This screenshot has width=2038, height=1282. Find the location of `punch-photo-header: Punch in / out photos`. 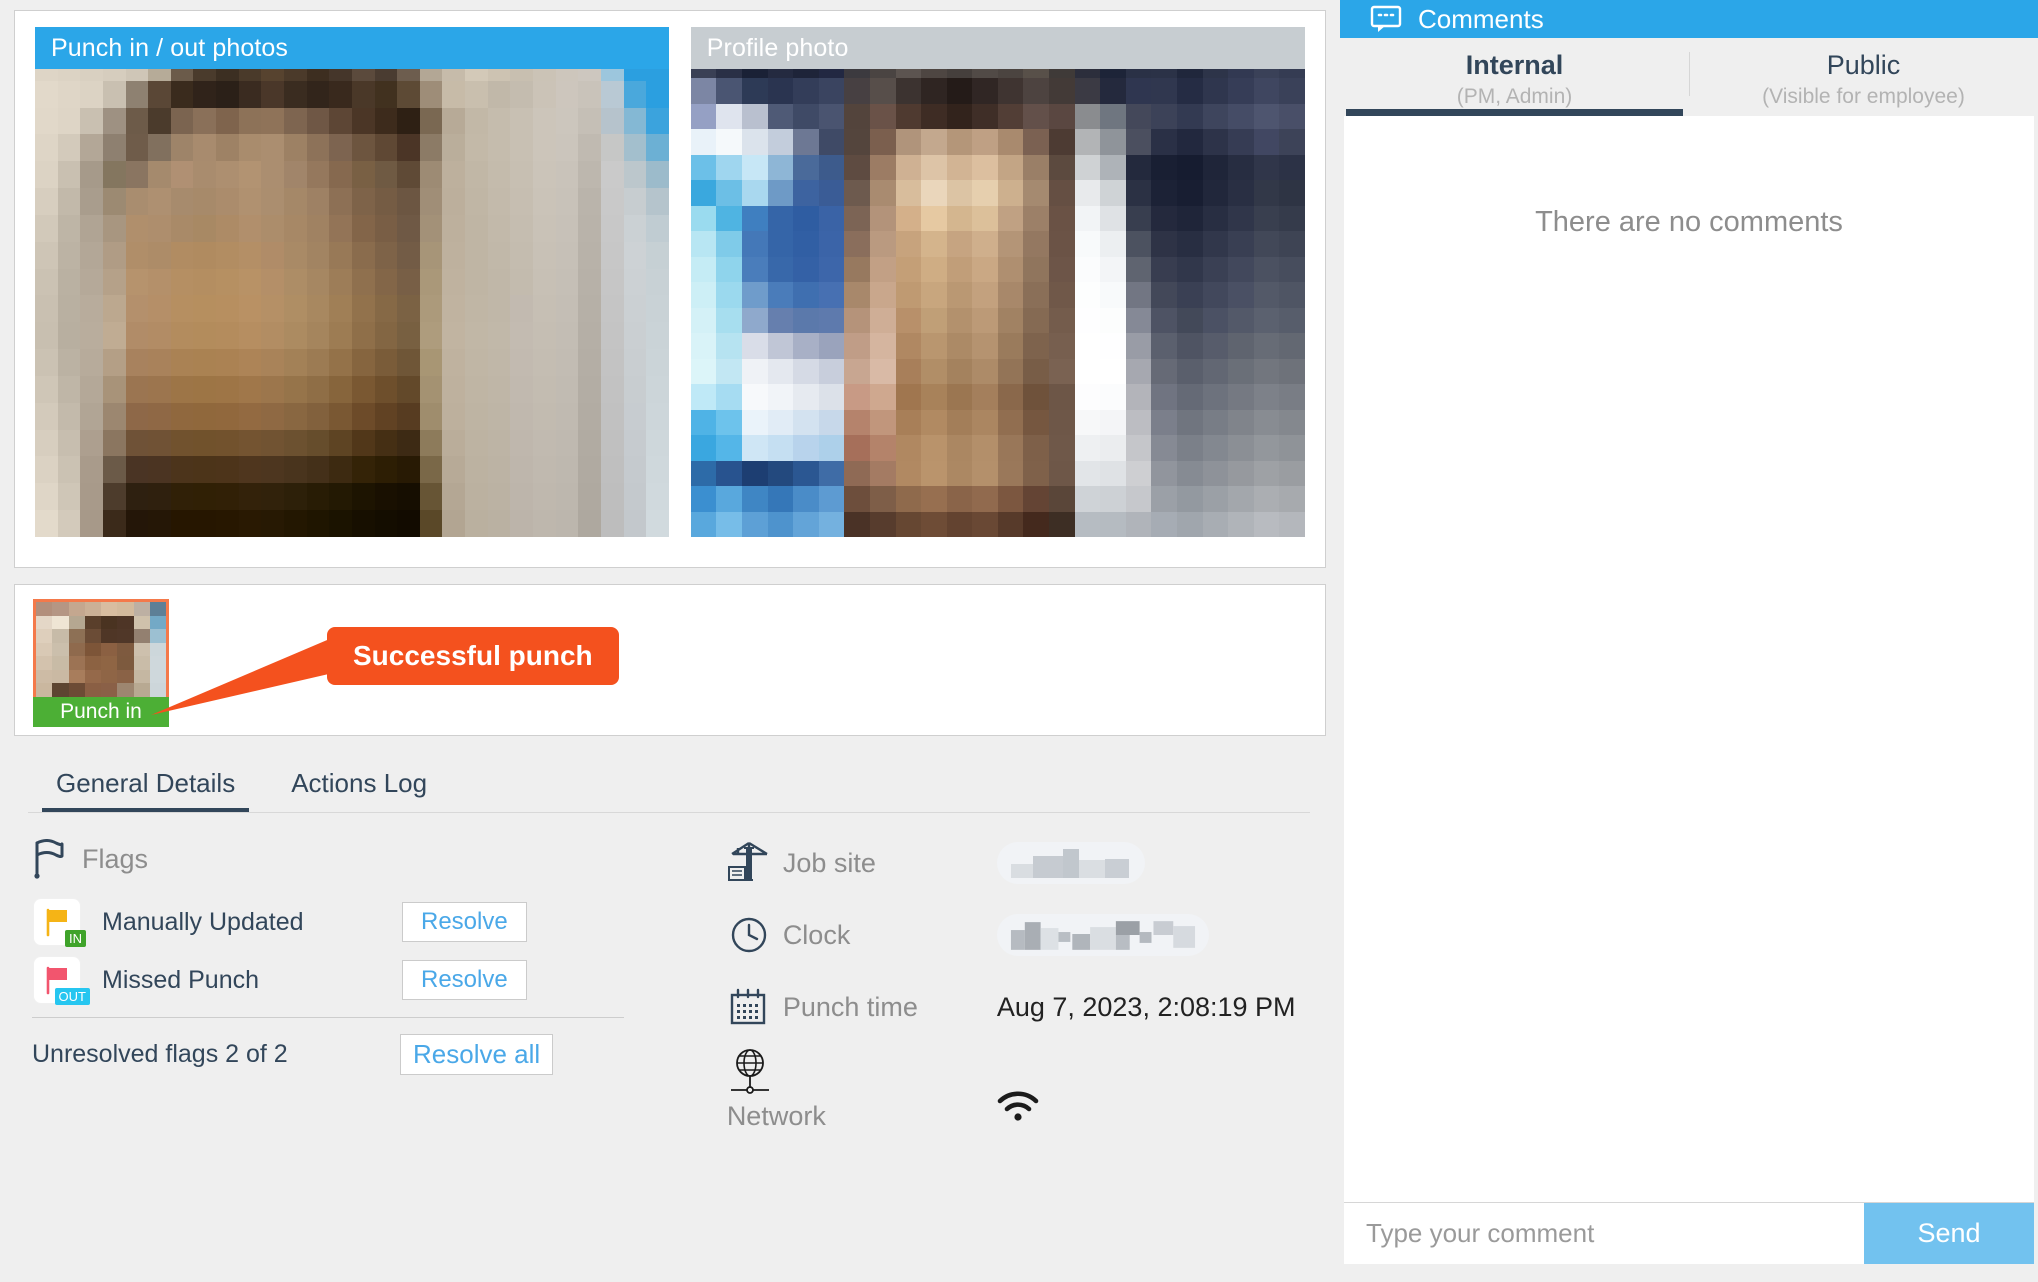

punch-photo-header: Punch in / out photos is located at coordinates (352, 48).